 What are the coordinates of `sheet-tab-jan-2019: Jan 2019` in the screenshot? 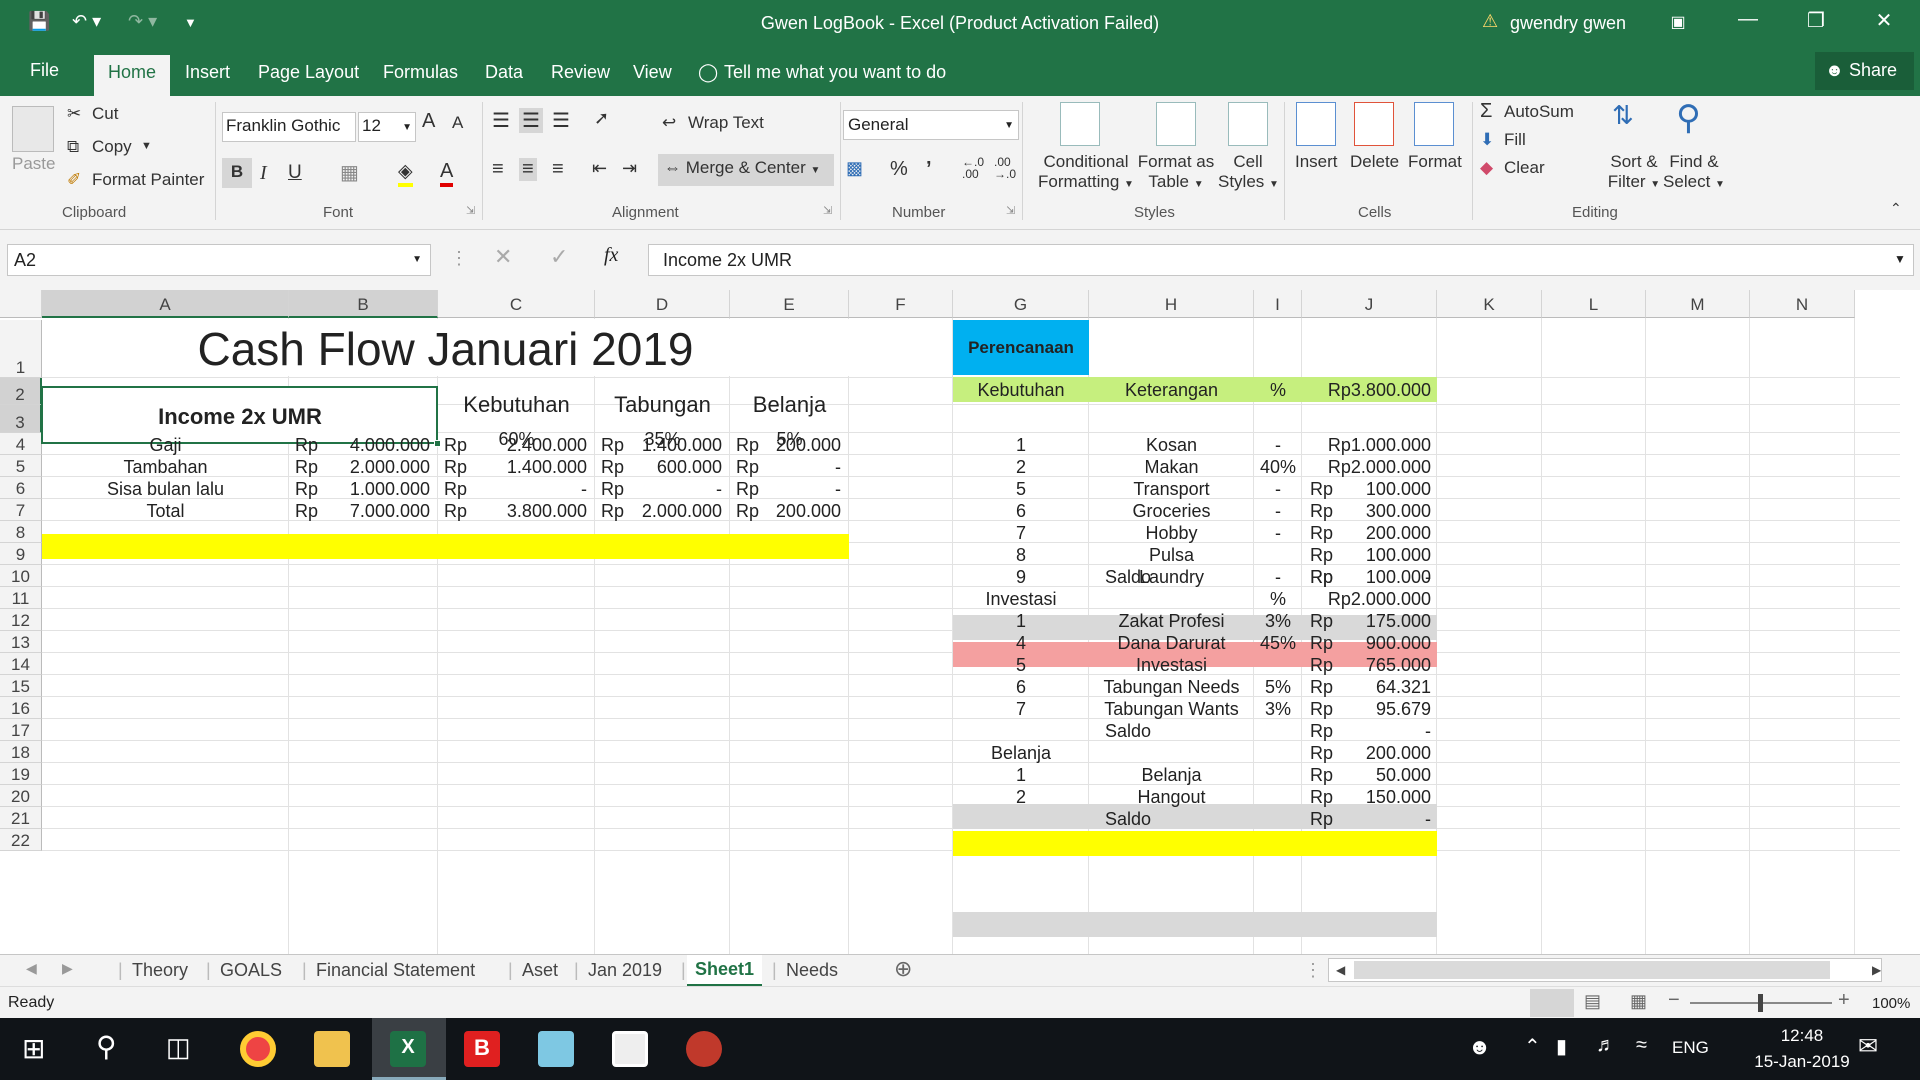 It's located at (625, 970).